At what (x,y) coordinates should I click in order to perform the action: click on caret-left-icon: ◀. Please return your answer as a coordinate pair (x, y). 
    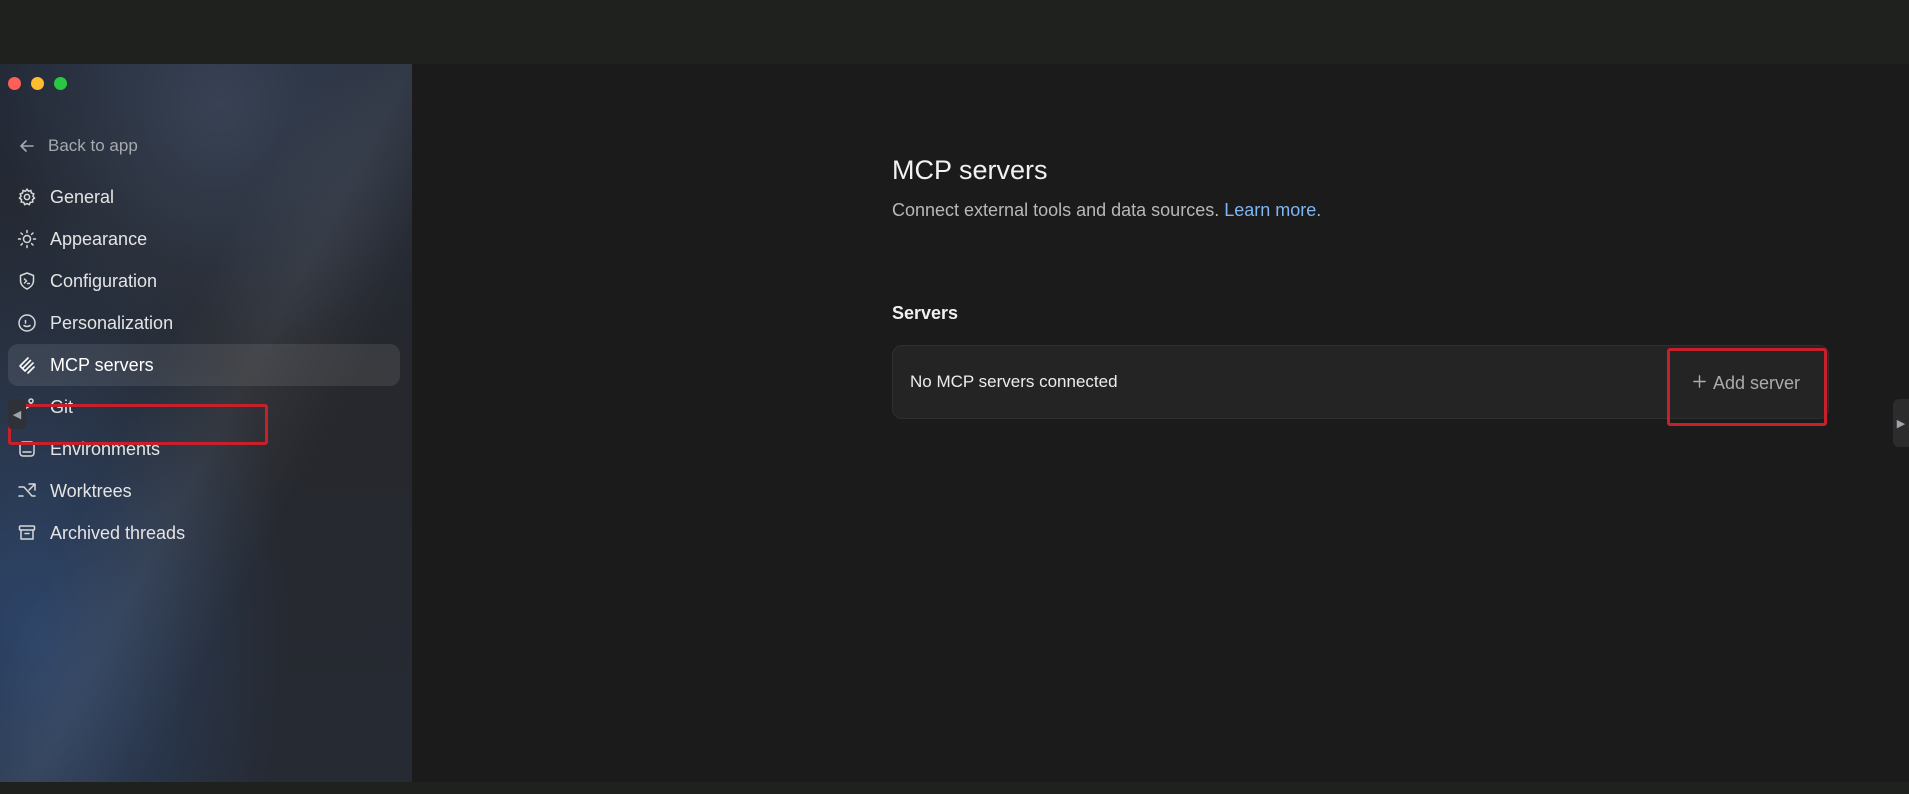
    Looking at the image, I should click on (17, 414).